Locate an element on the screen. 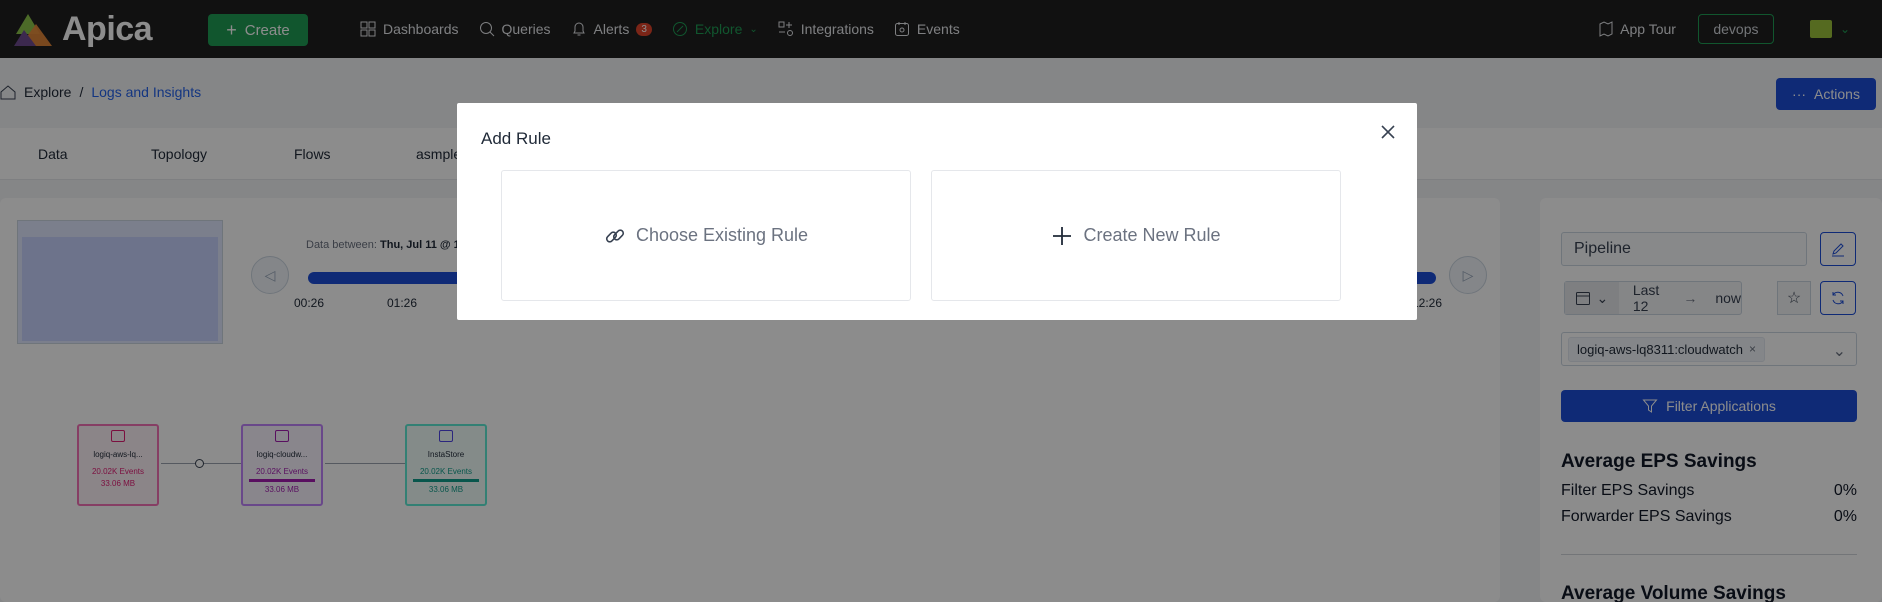 The height and width of the screenshot is (602, 1882). choose-existing-rule-option: Choose Existing Rule is located at coordinates (706, 235).